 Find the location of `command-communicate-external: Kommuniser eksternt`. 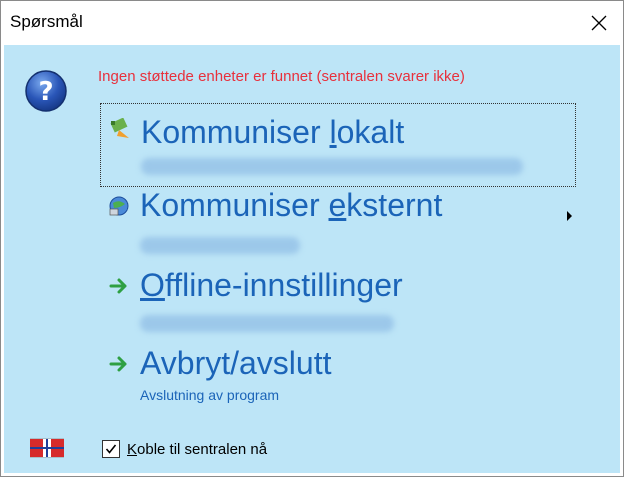

command-communicate-external: Kommuniser eksternt is located at coordinates (337, 228).